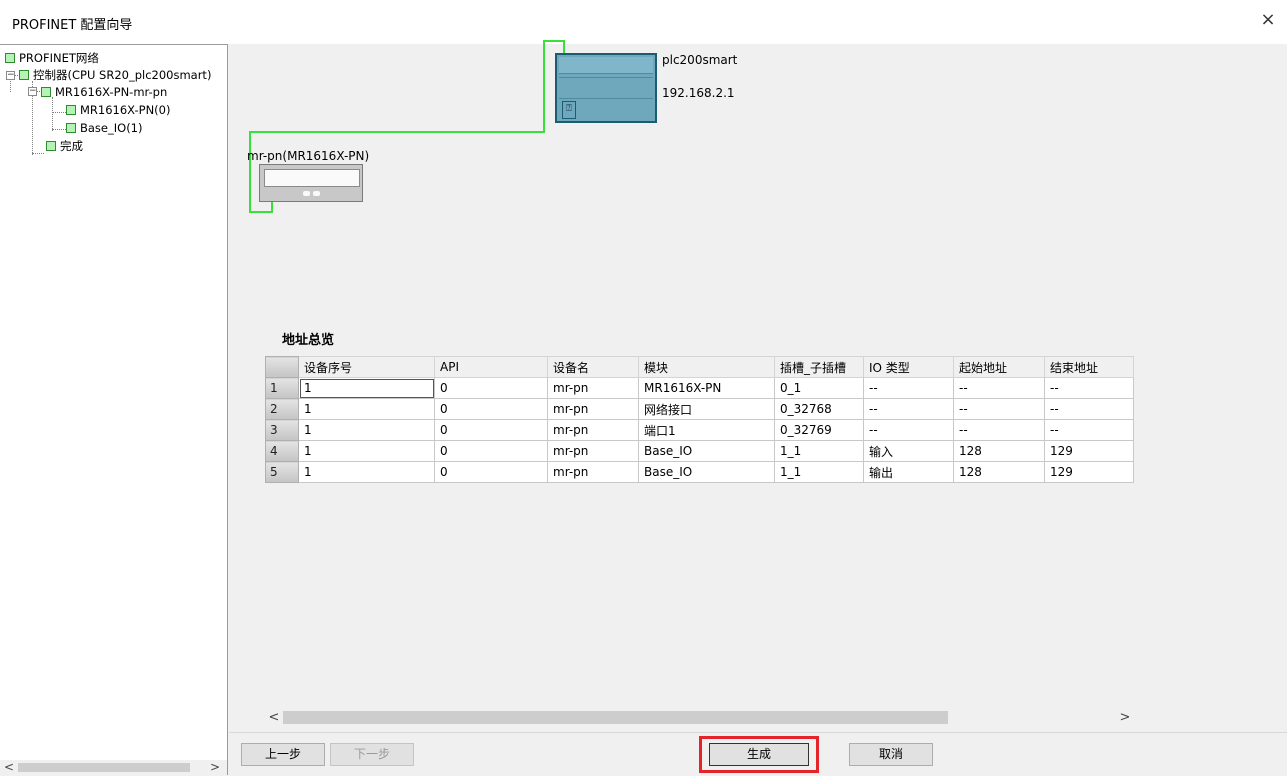 This screenshot has width=1287, height=776. Describe the element at coordinates (282, 472) in the screenshot. I see `row-number: 5` at that location.